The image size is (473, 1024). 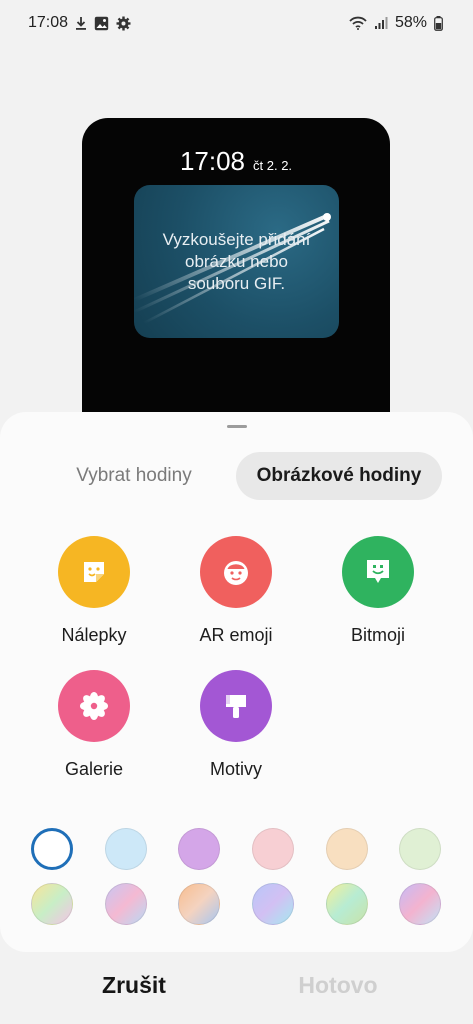 I want to click on app-label-stickers: Nálepky, so click(x=94, y=635).